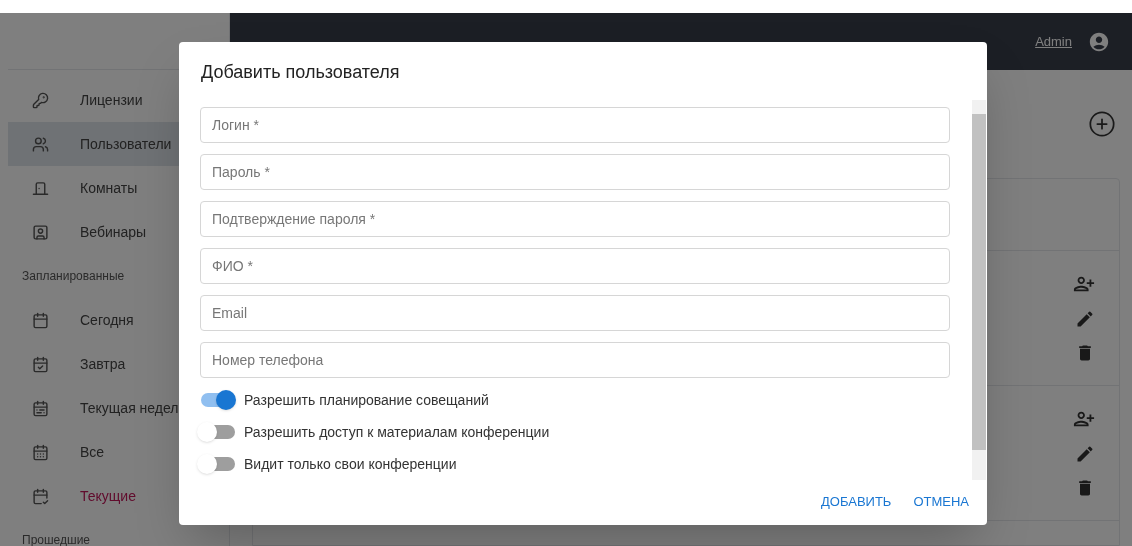 The image size is (1132, 546). What do you see at coordinates (103, 364) in the screenshot?
I see `sidebar-label: Завтра` at bounding box center [103, 364].